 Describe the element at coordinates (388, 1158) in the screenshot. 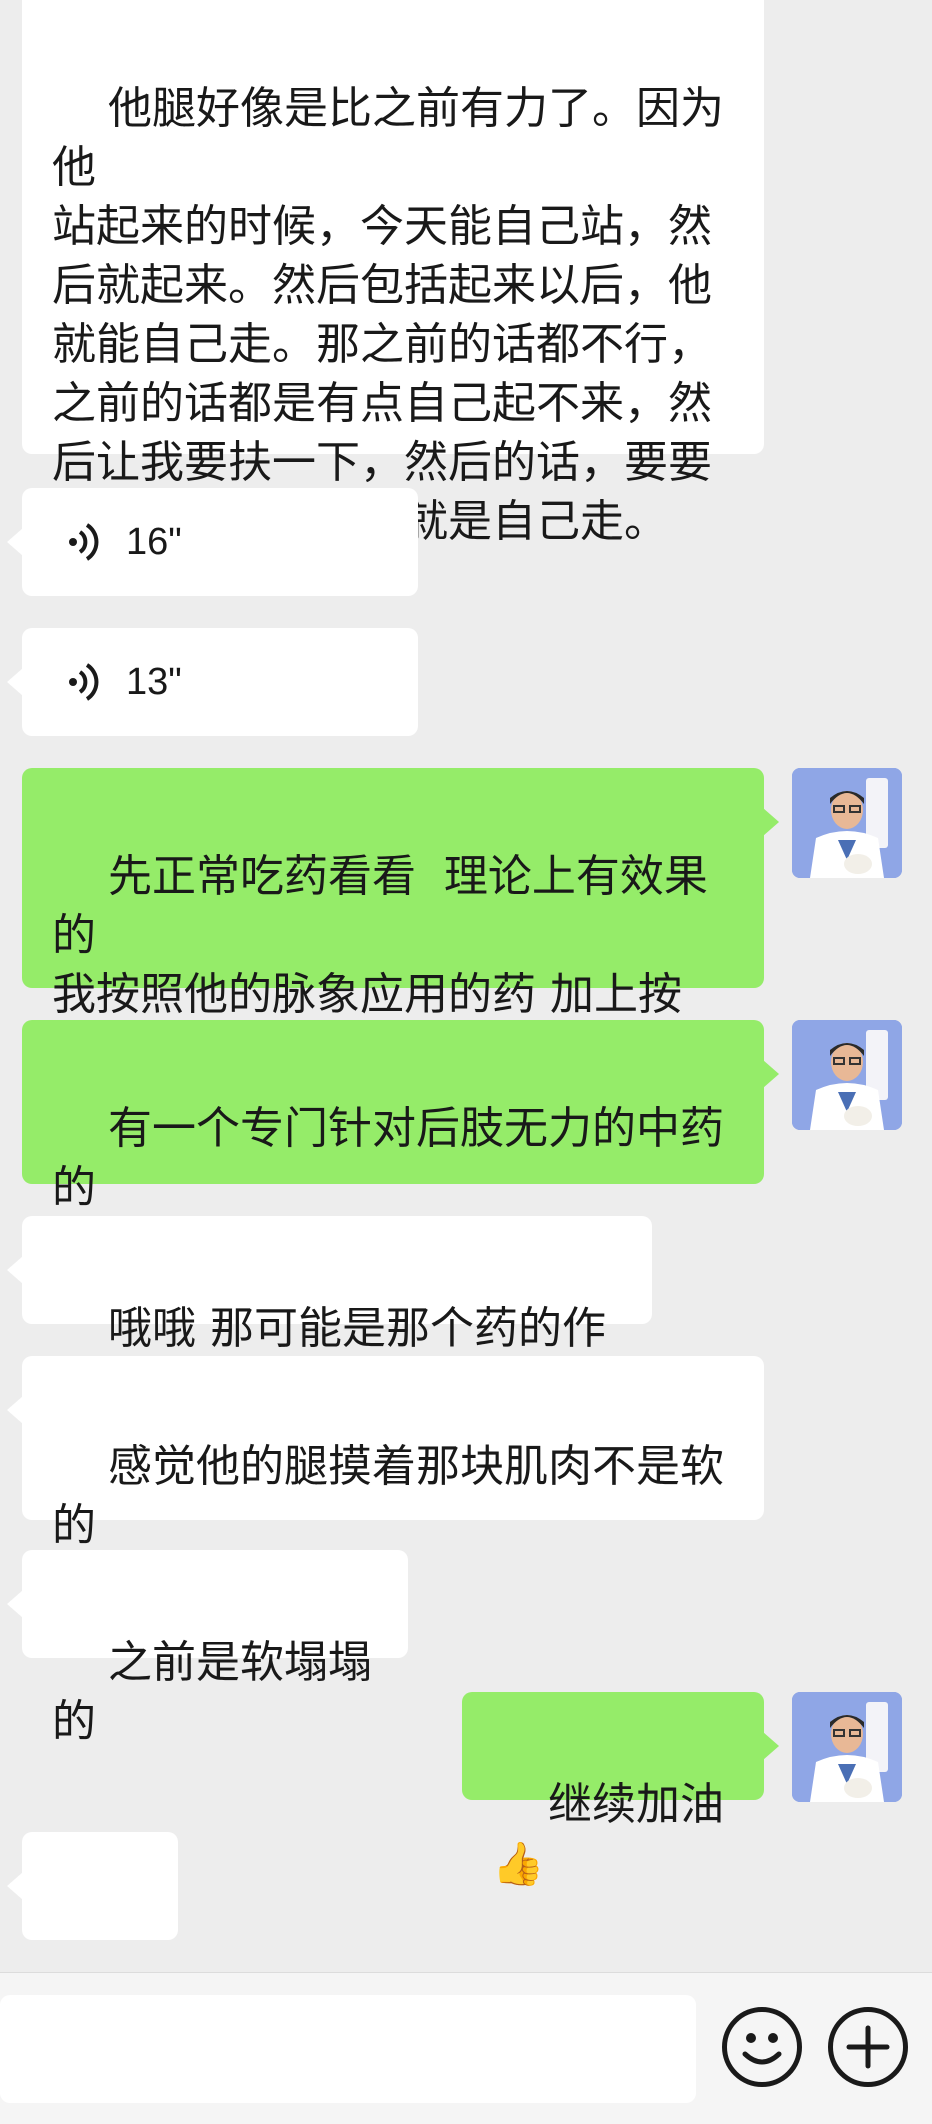

I see `message-text: 有一个专门针对后肢无力的中药的` at that location.